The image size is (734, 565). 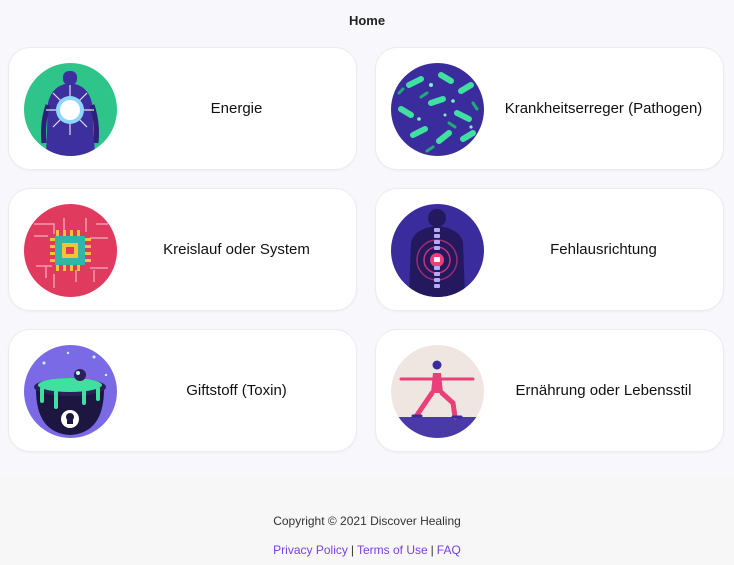 What do you see at coordinates (182, 108) in the screenshot?
I see `card-energie: Energie` at bounding box center [182, 108].